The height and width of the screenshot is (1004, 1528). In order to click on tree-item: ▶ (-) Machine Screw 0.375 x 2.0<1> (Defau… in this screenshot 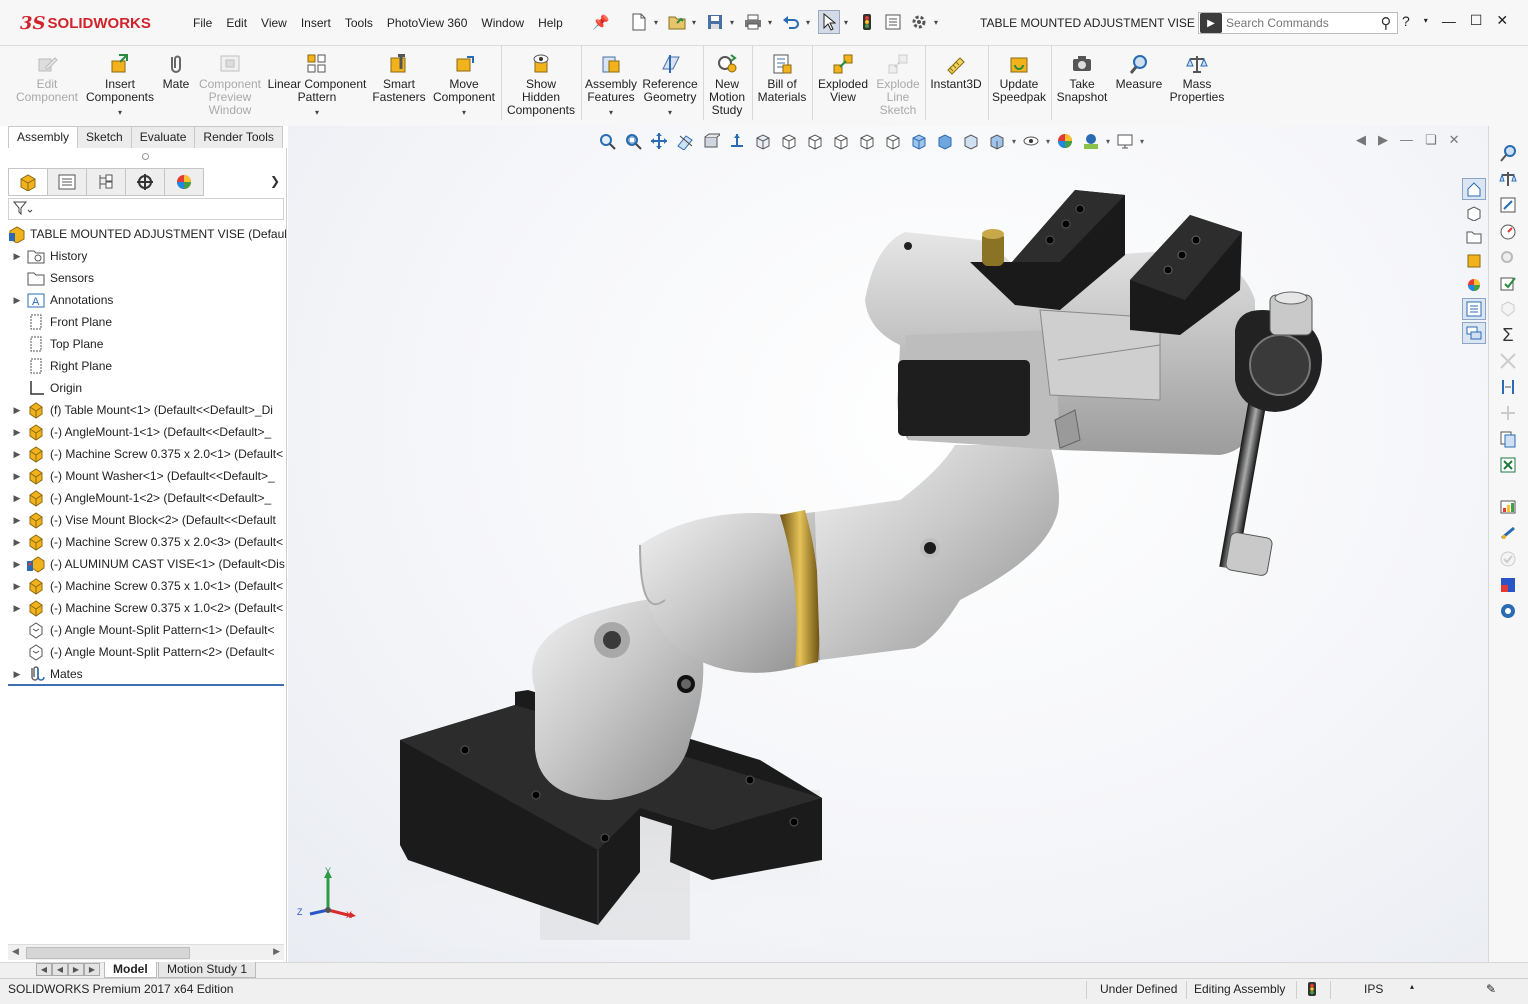, I will do `click(147, 454)`.